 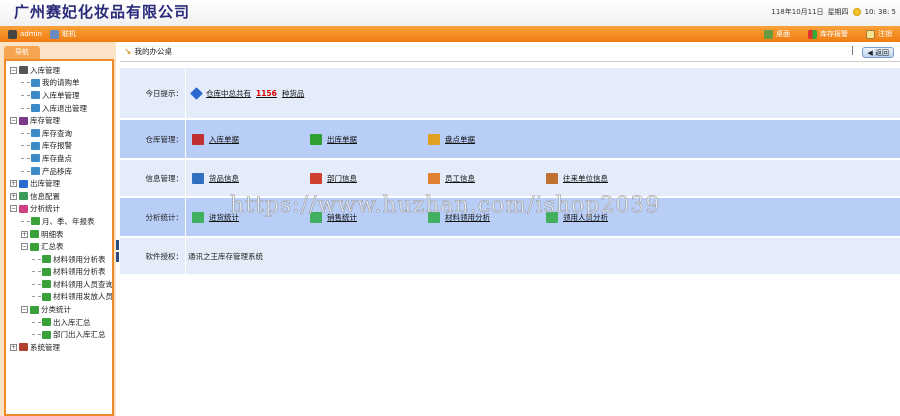 I want to click on shortcut-label: 领用人员分析, so click(x=585, y=217).